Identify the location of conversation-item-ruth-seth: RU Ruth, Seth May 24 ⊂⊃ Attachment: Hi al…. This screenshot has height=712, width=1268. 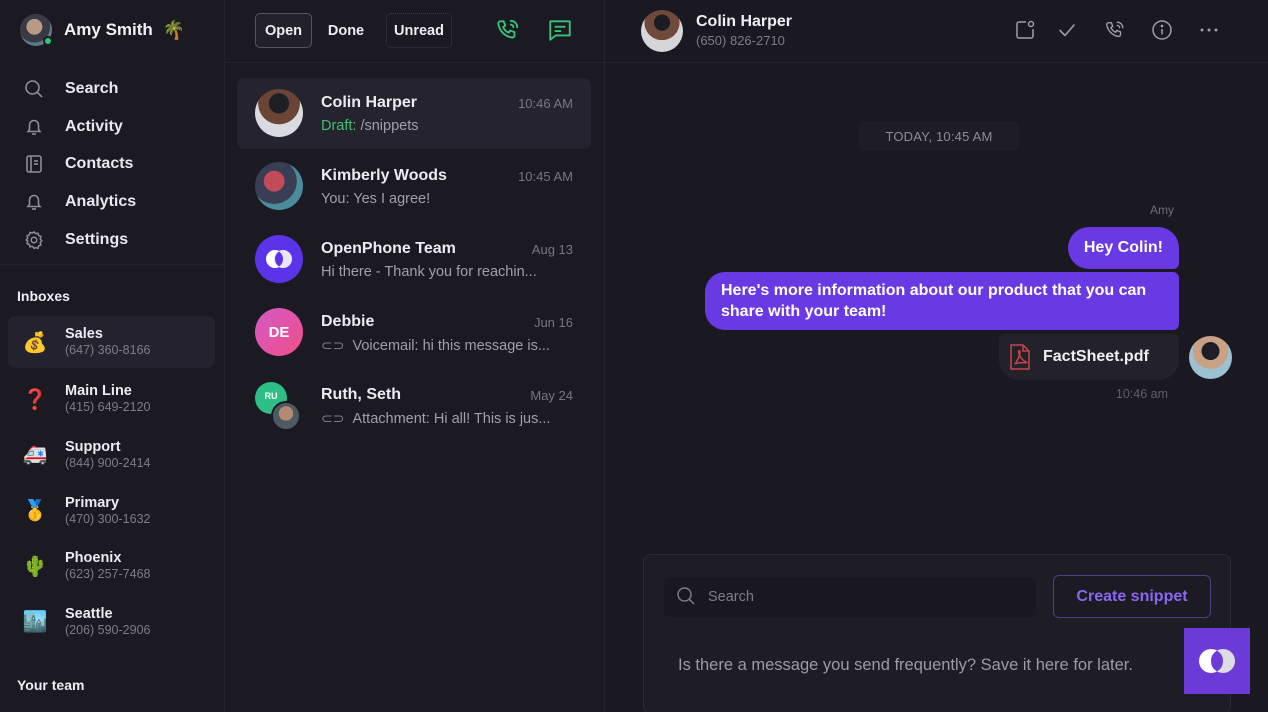
(414, 406).